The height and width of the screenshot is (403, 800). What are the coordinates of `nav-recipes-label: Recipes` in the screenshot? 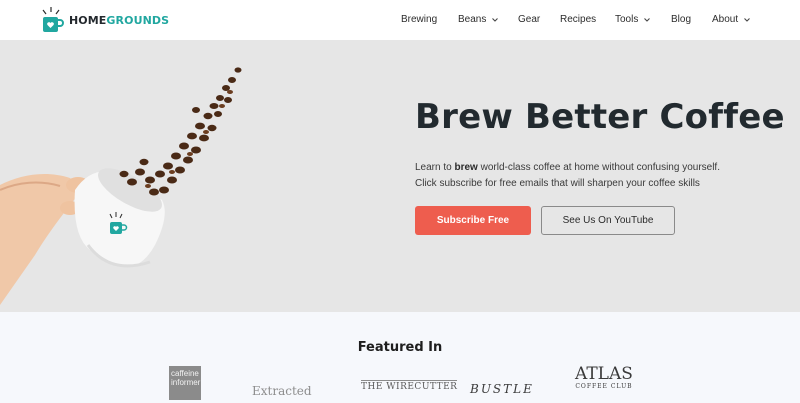 It's located at (578, 19).